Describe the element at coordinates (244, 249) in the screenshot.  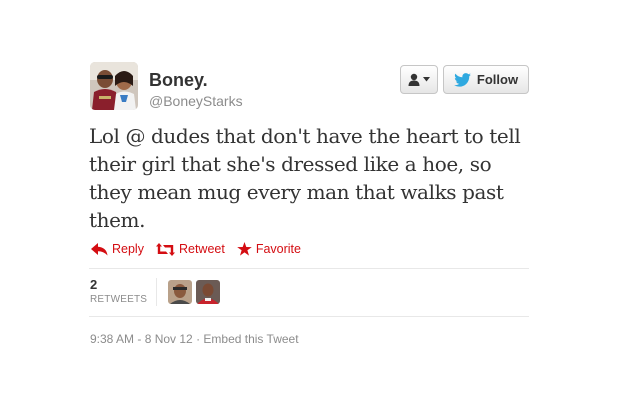
I see `star-icon` at that location.